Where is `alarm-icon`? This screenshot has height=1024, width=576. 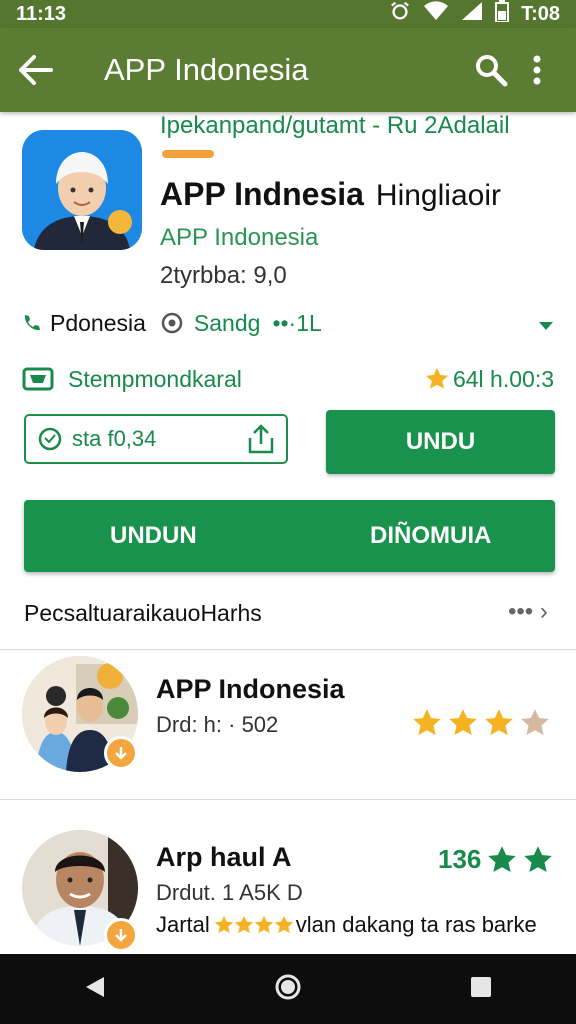 alarm-icon is located at coordinates (400, 14).